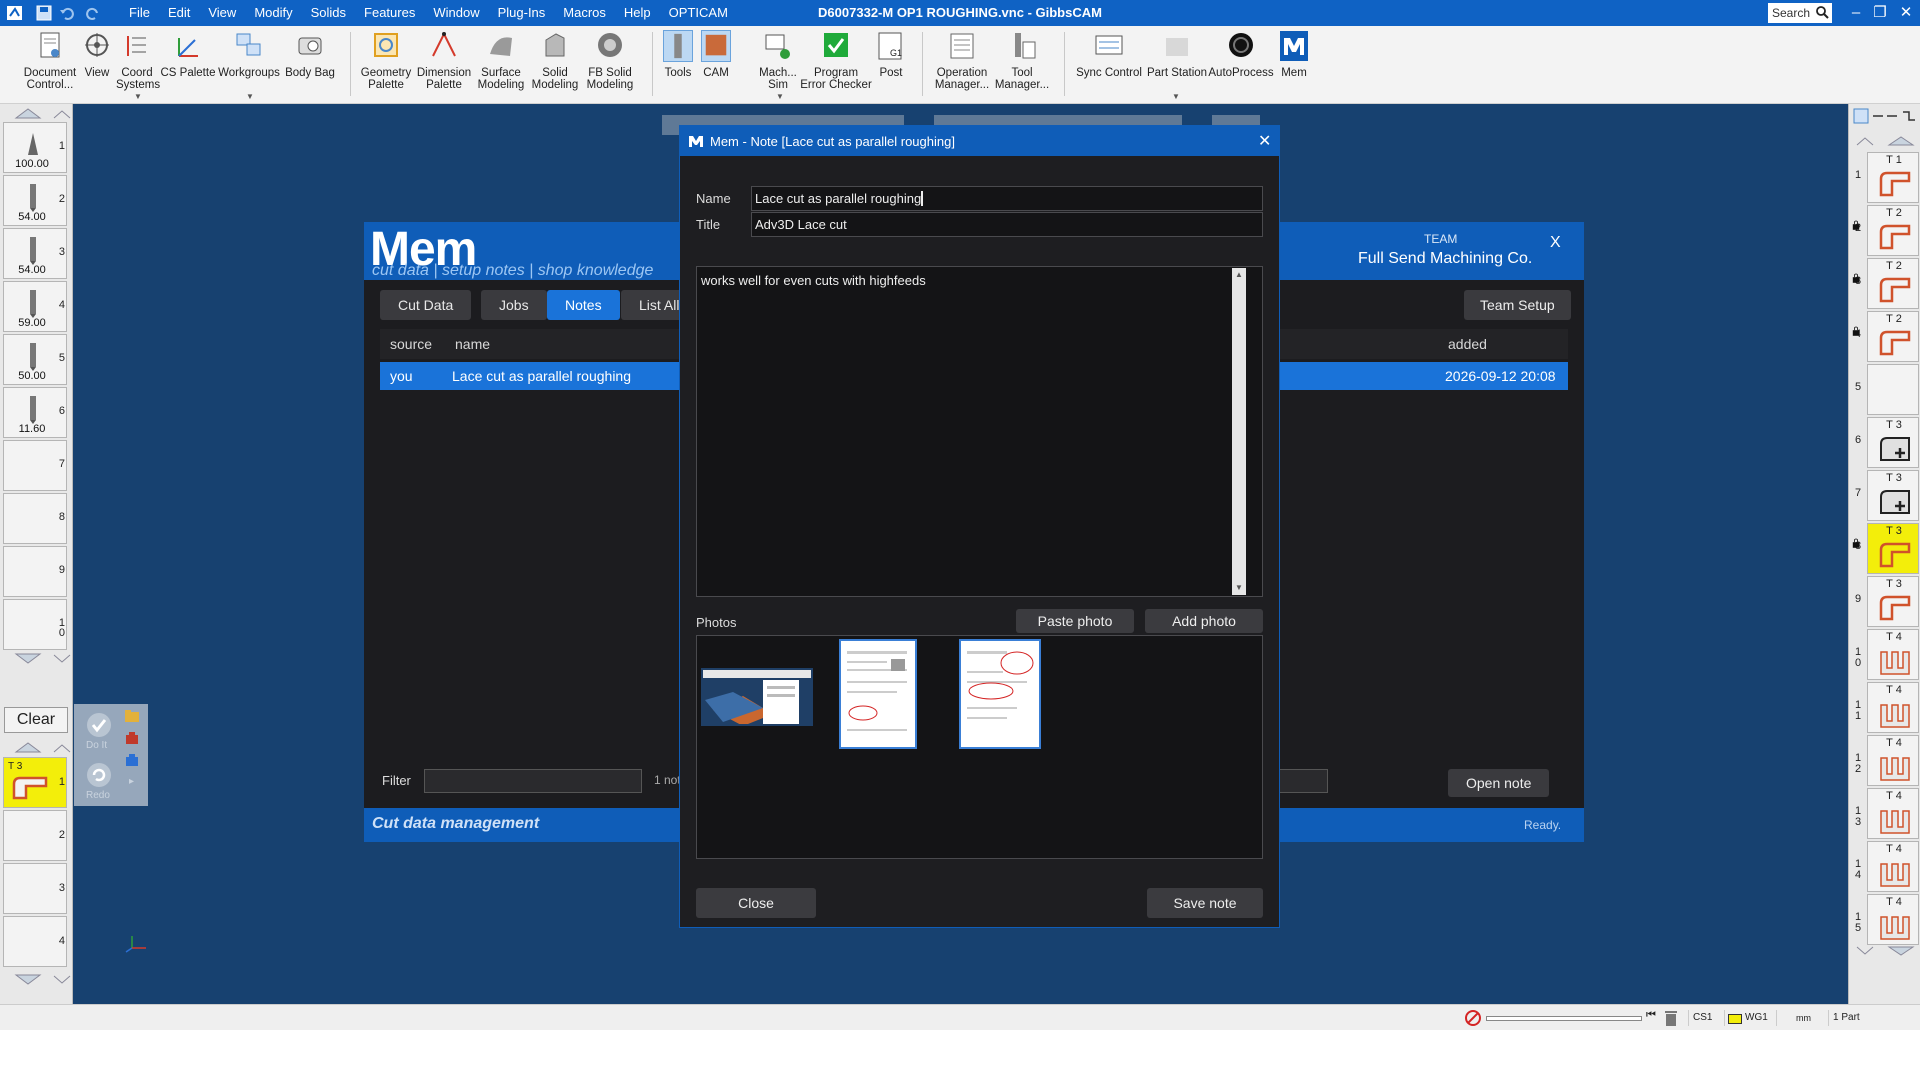 The width and height of the screenshot is (1920, 1080). Describe the element at coordinates (555, 60) in the screenshot. I see `solid-modeling-button: Solid Modeling` at that location.